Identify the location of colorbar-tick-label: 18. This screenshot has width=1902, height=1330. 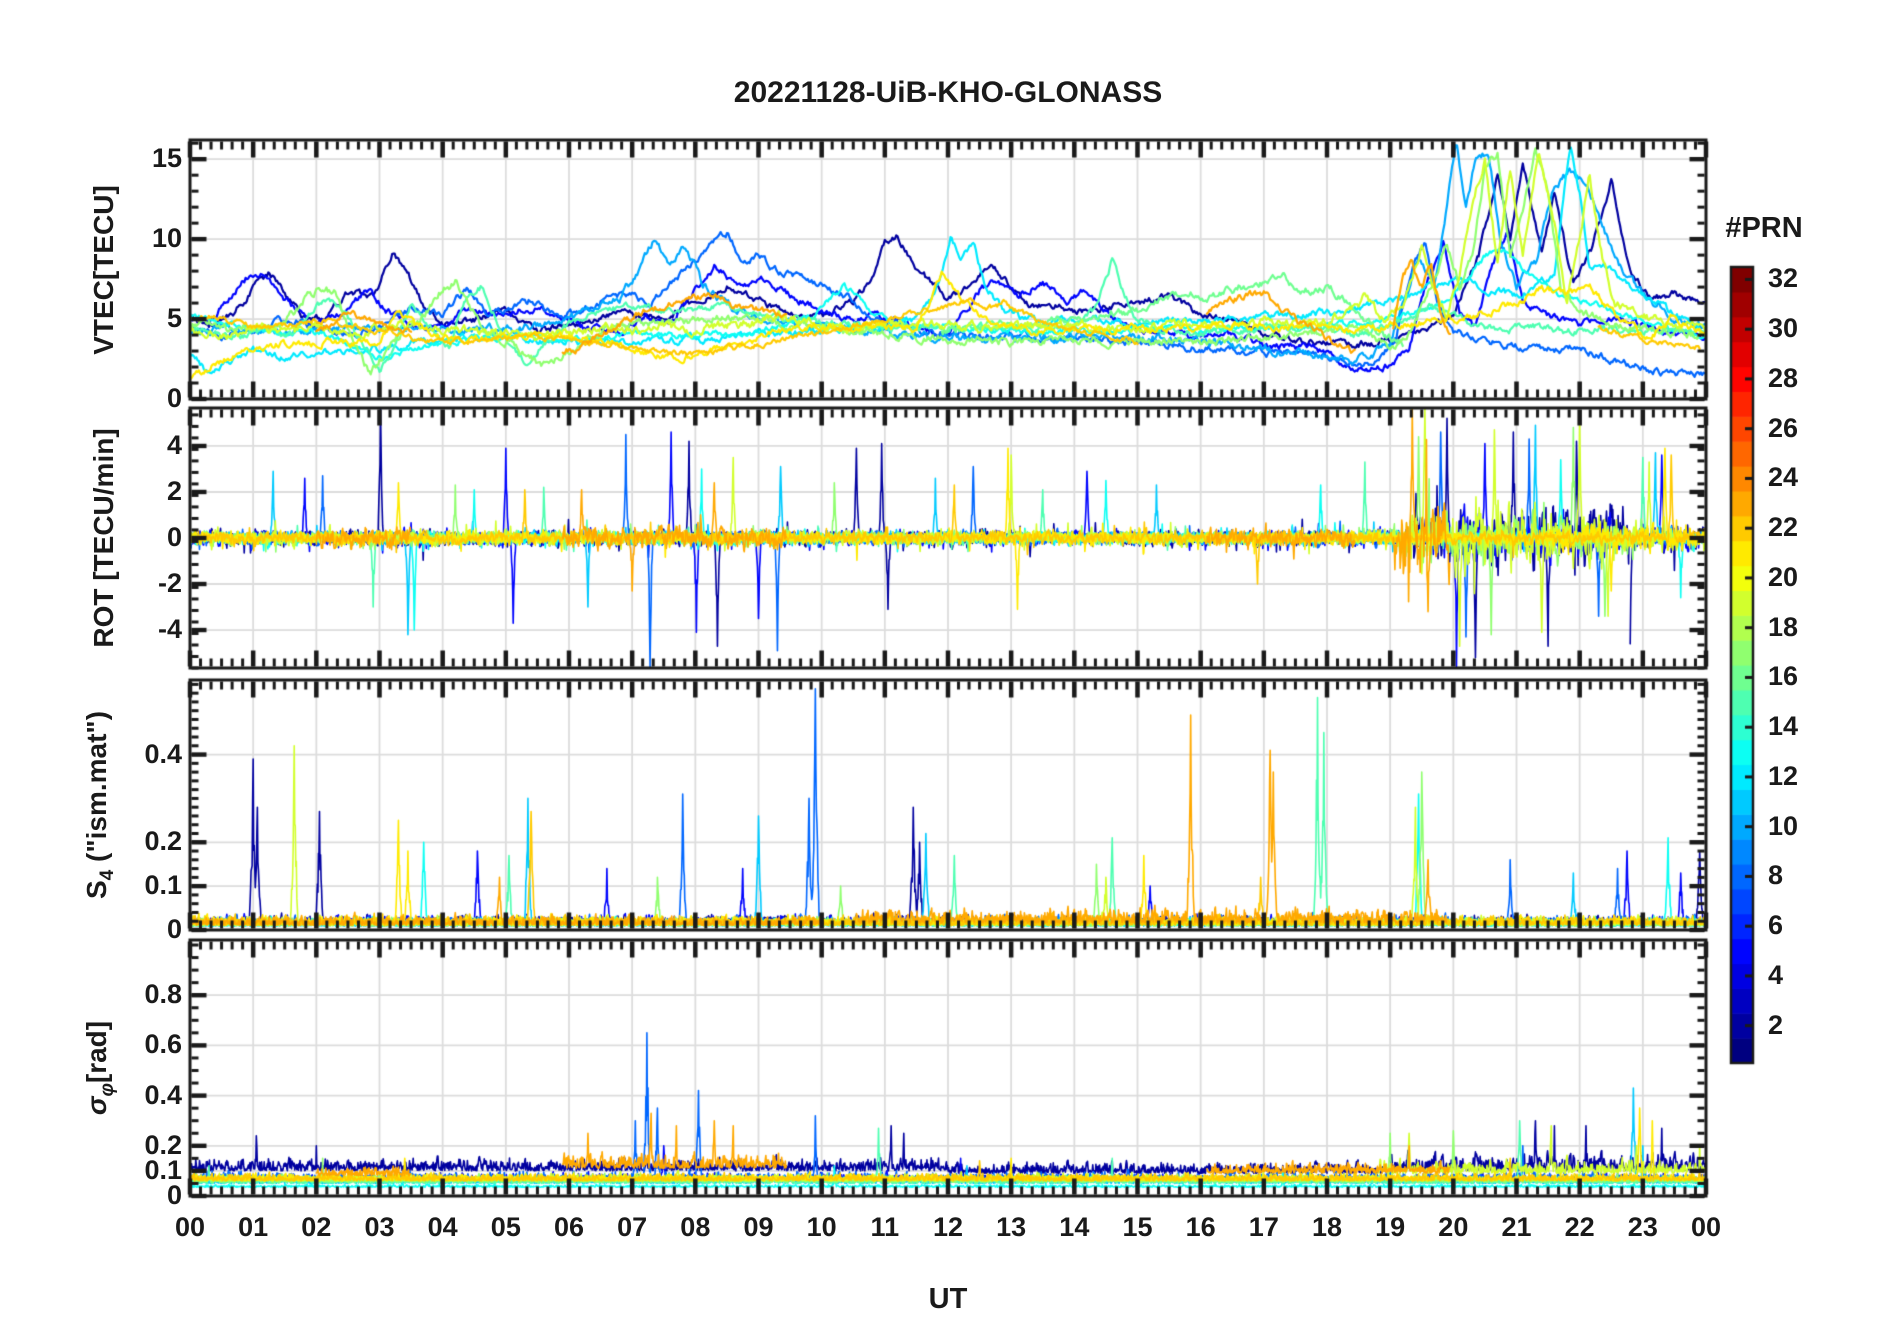
(1783, 626).